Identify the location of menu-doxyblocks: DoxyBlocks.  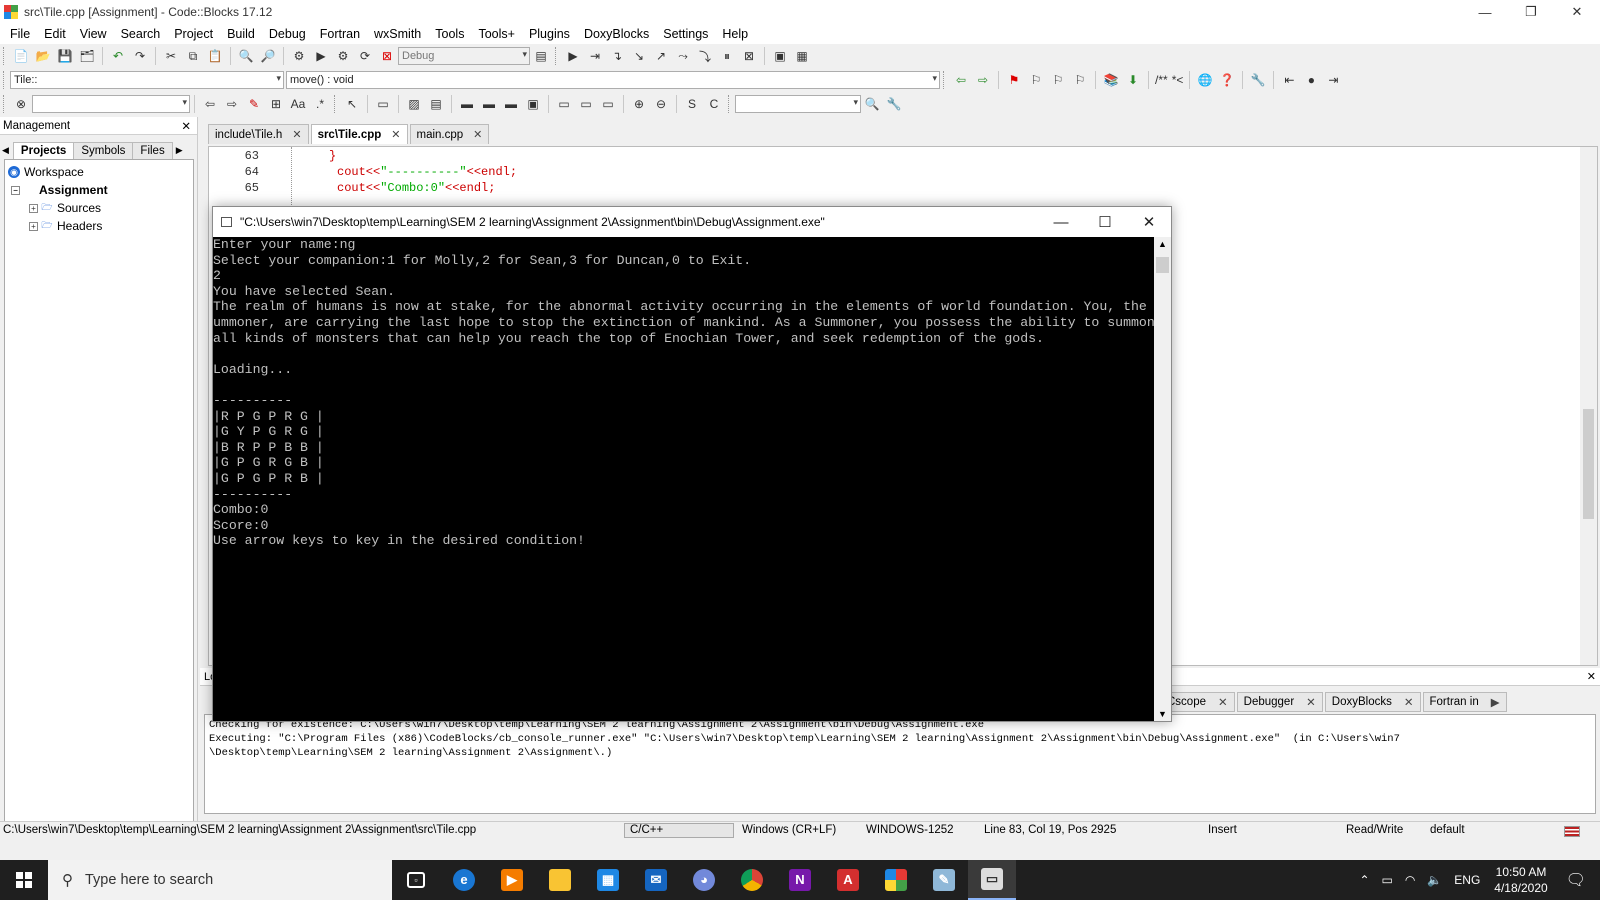
(616, 34).